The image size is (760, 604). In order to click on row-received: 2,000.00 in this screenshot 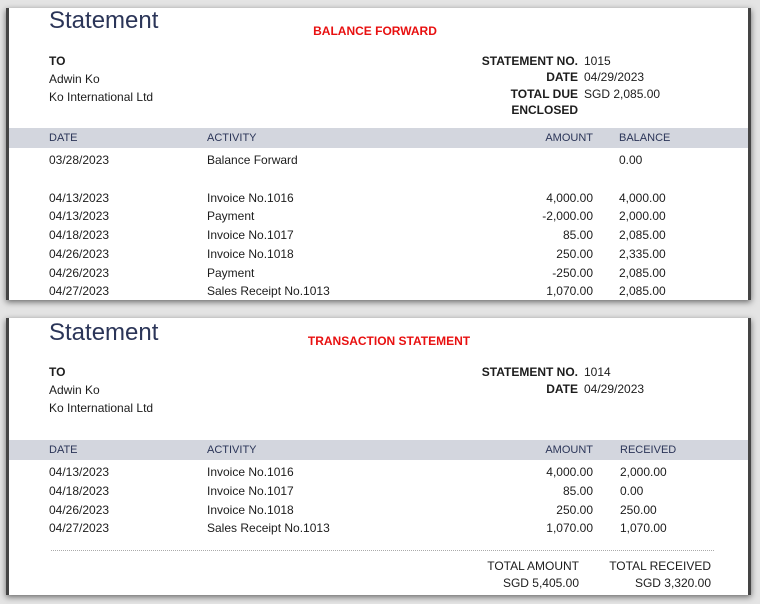, I will do `click(643, 472)`.